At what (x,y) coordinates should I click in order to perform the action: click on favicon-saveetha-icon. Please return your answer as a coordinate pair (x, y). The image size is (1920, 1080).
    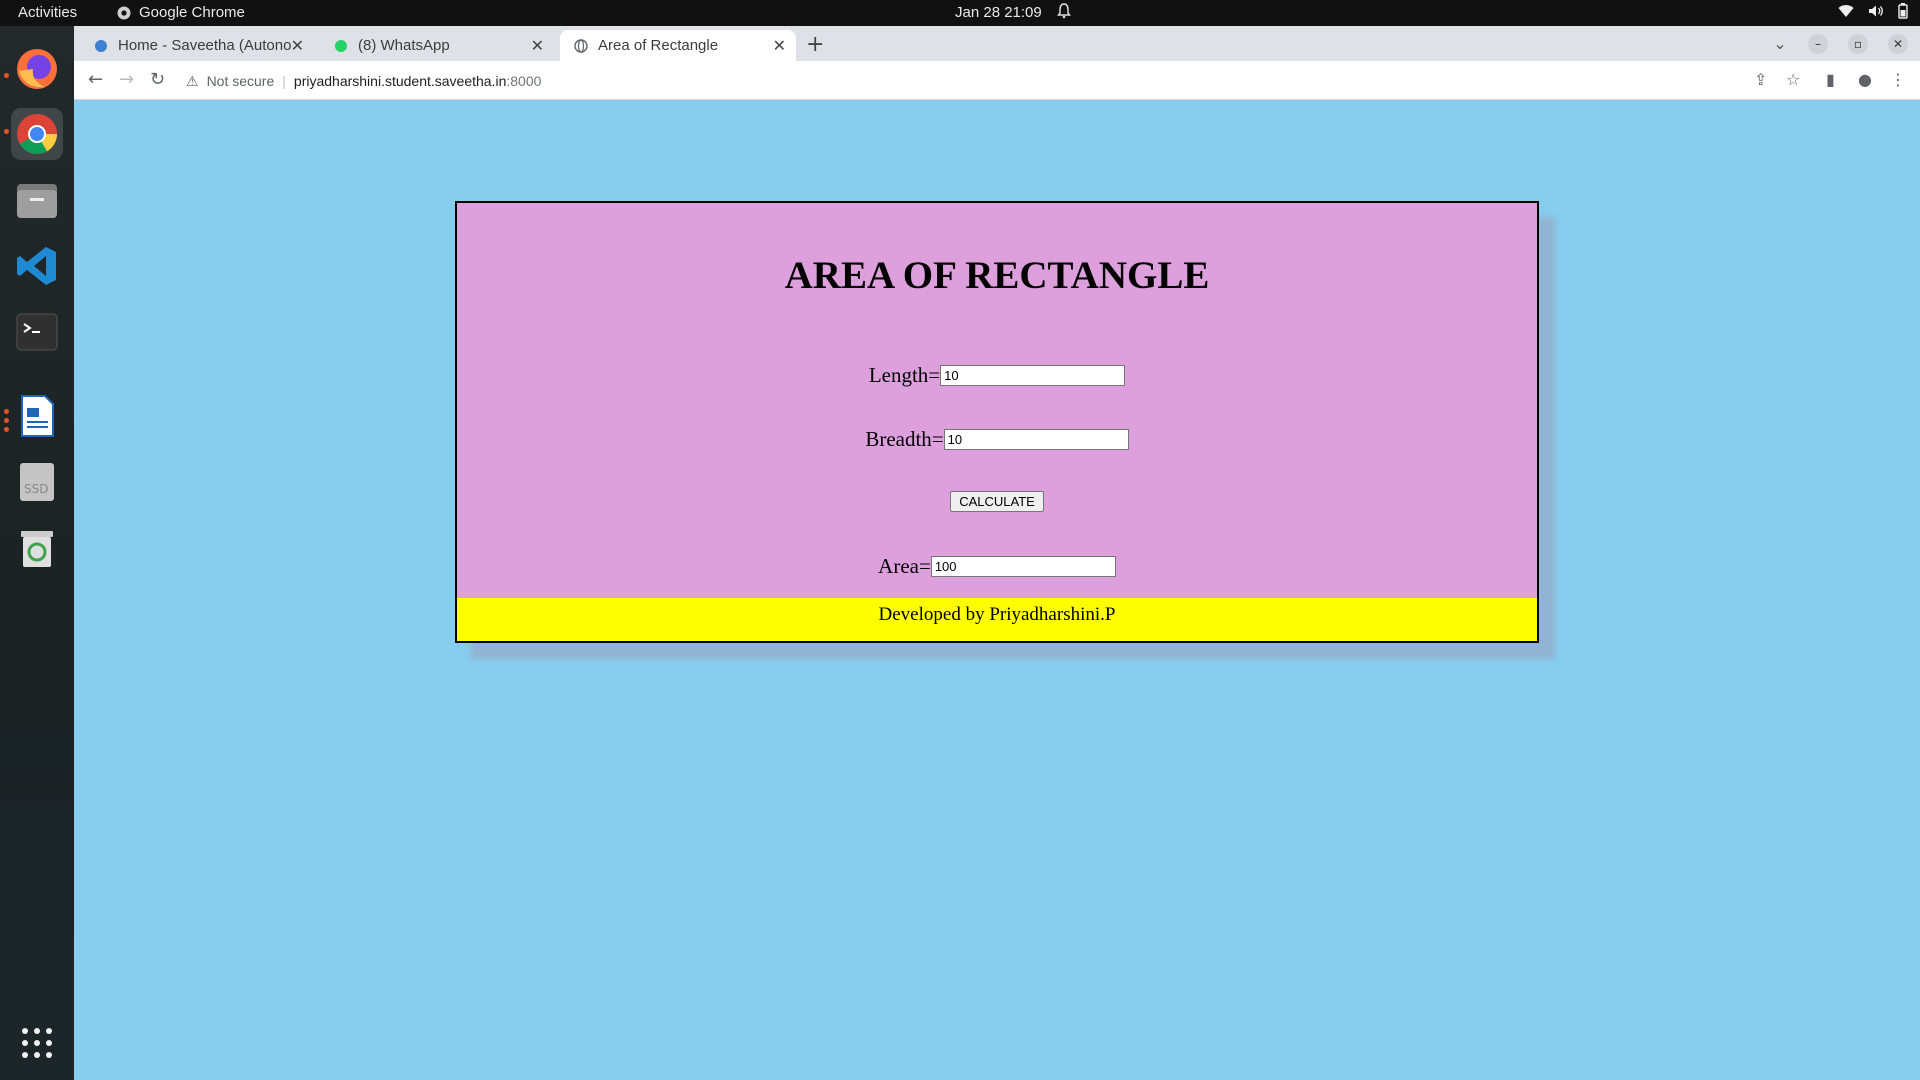
    Looking at the image, I should click on (101, 45).